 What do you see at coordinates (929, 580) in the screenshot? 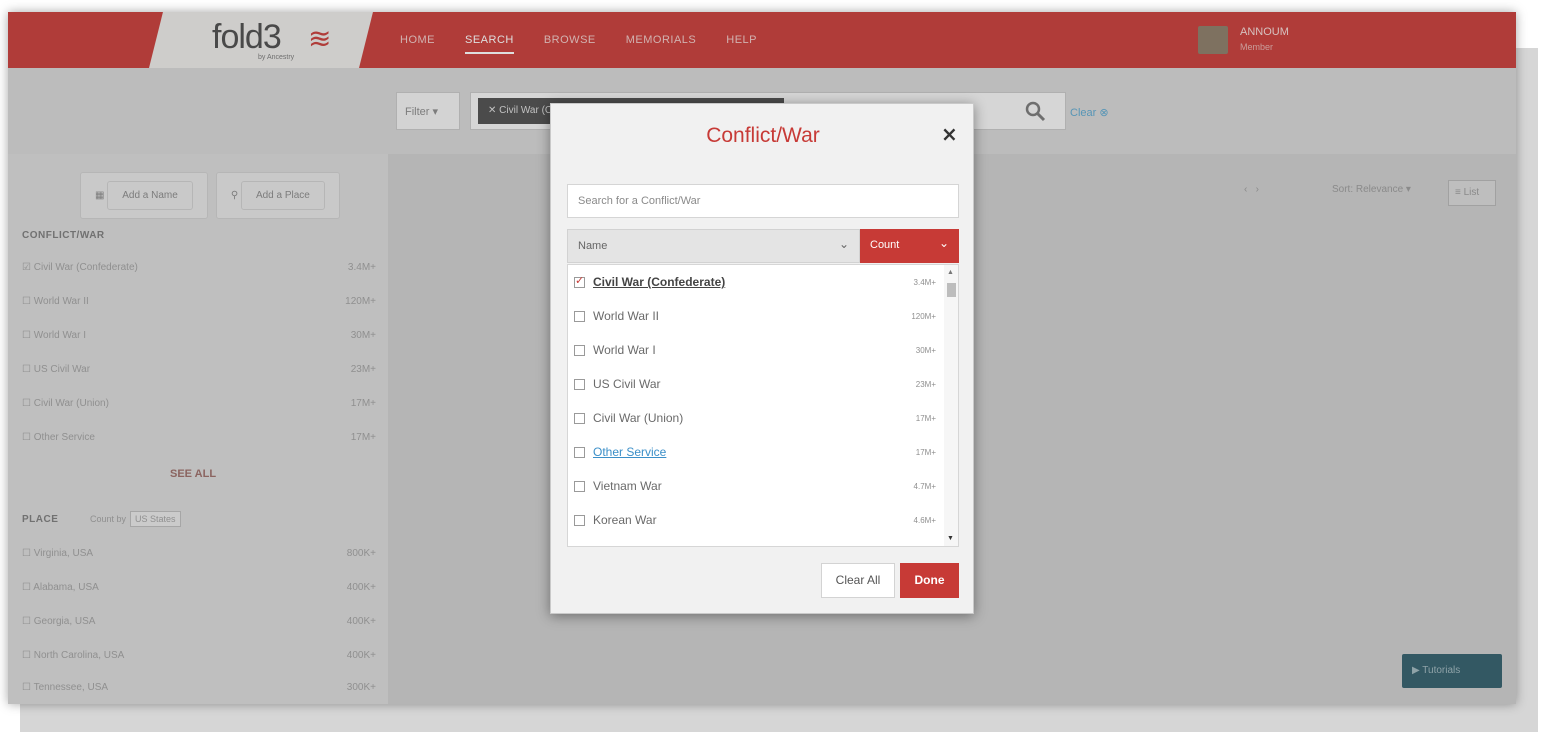
I see `done-button: Done` at bounding box center [929, 580].